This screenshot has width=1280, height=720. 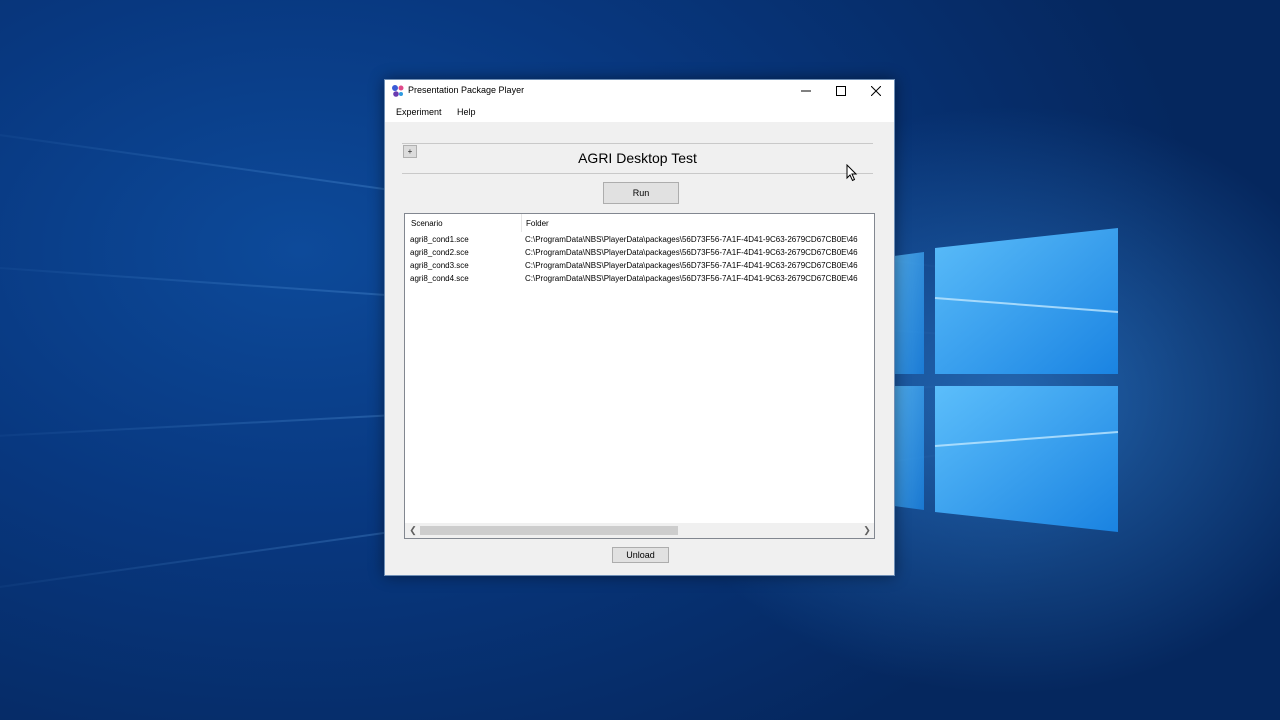 I want to click on maximize-icon, so click(x=840, y=91).